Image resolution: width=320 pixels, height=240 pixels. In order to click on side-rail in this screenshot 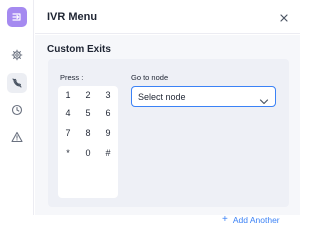, I will do `click(17, 107)`.